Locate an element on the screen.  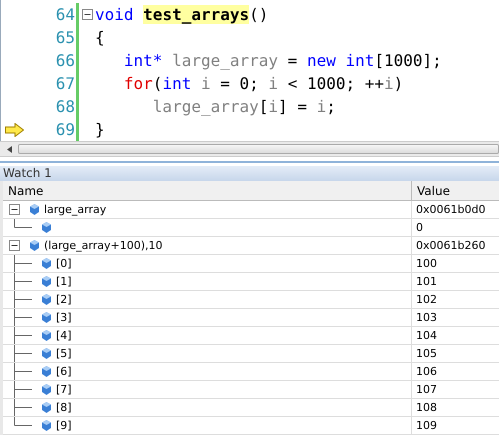
variable-name: [7] is located at coordinates (64, 389).